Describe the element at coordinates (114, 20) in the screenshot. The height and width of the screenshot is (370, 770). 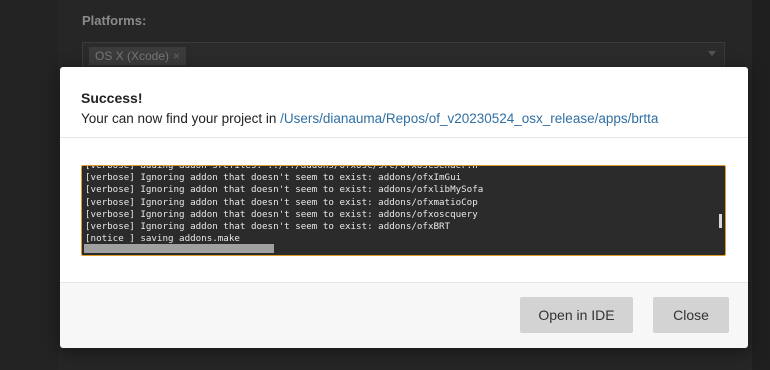
I see `platforms-label: Platforms:` at that location.